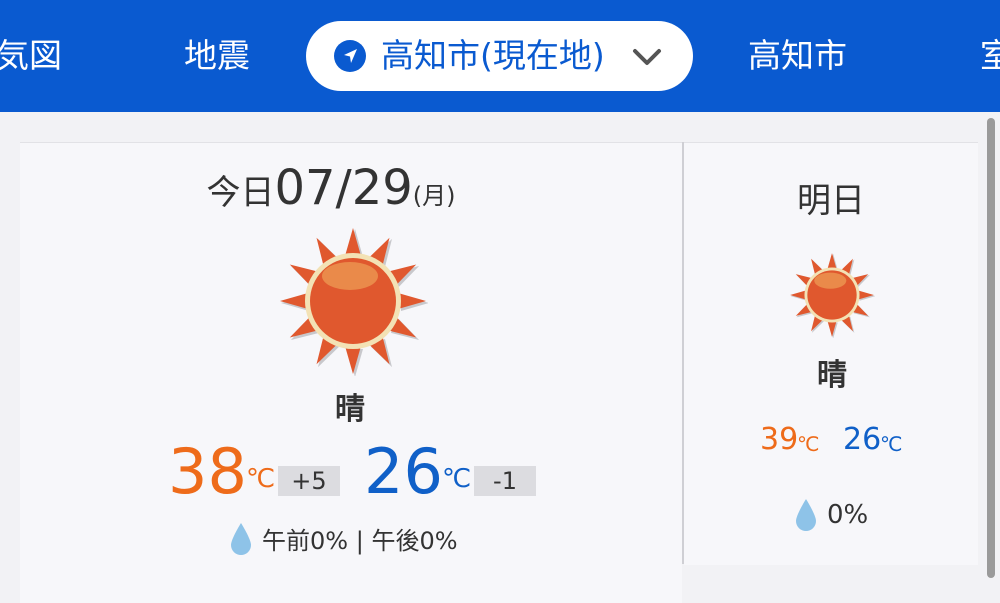 The image size is (1000, 603). I want to click on tab-earthquake: 地震, so click(217, 56).